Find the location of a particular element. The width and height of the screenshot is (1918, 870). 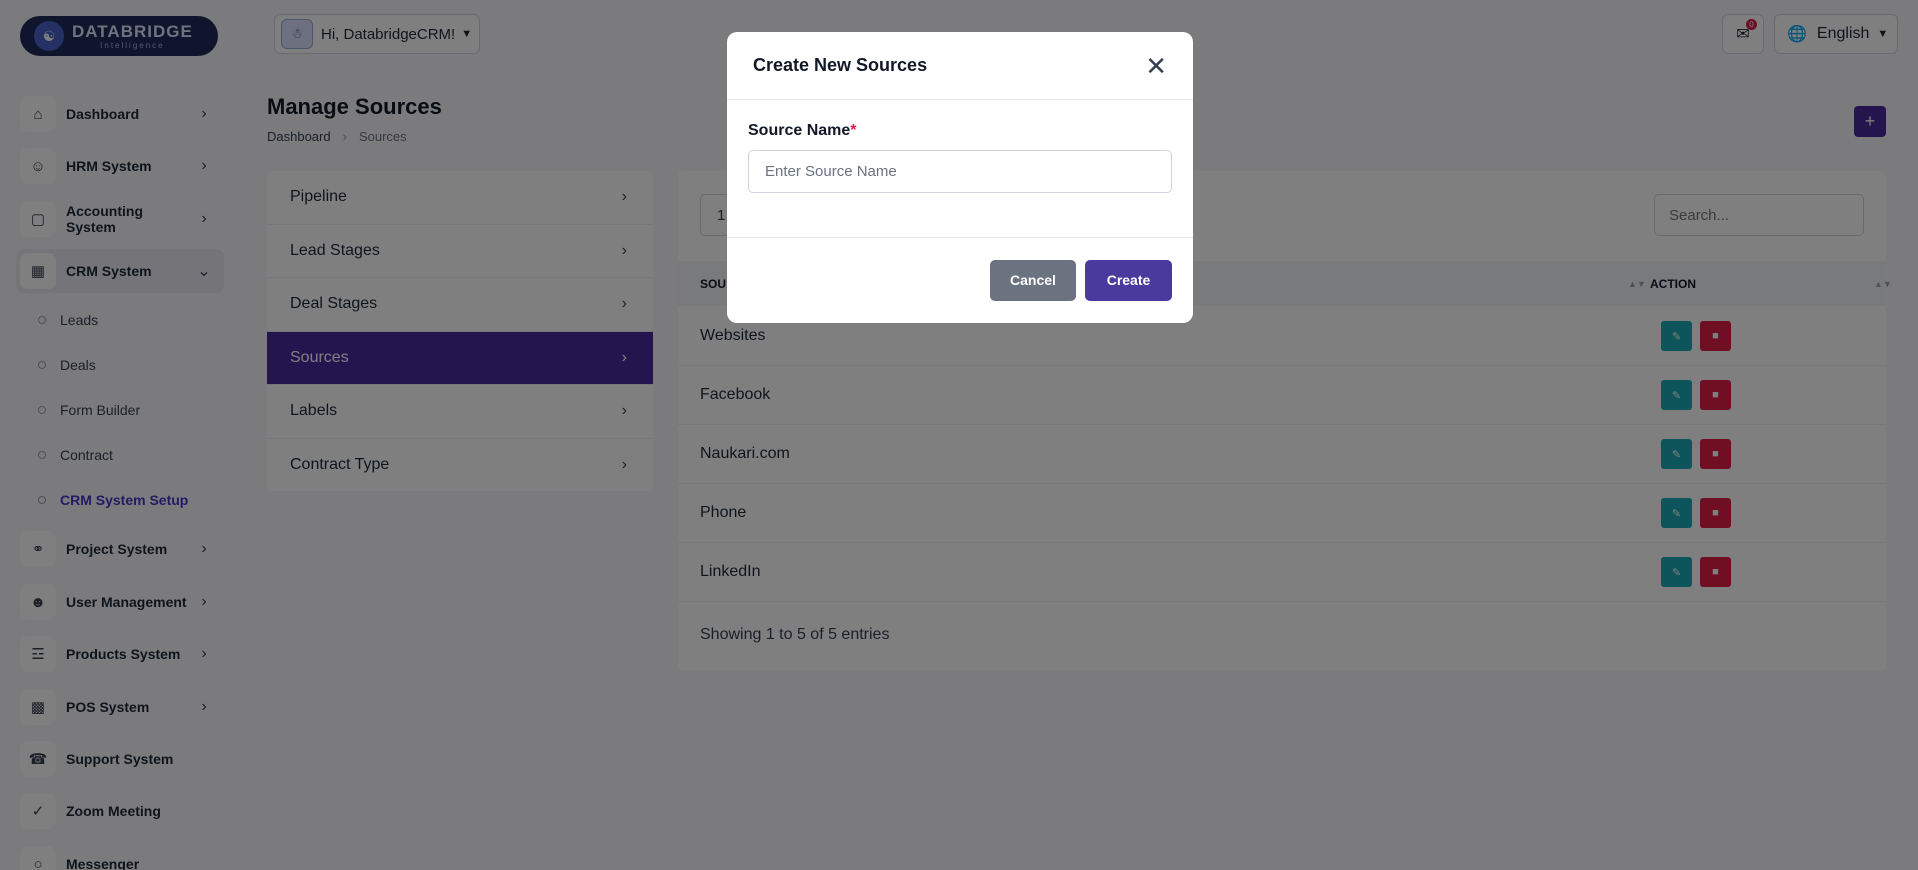

source-name-label: Source Name* is located at coordinates (960, 131).